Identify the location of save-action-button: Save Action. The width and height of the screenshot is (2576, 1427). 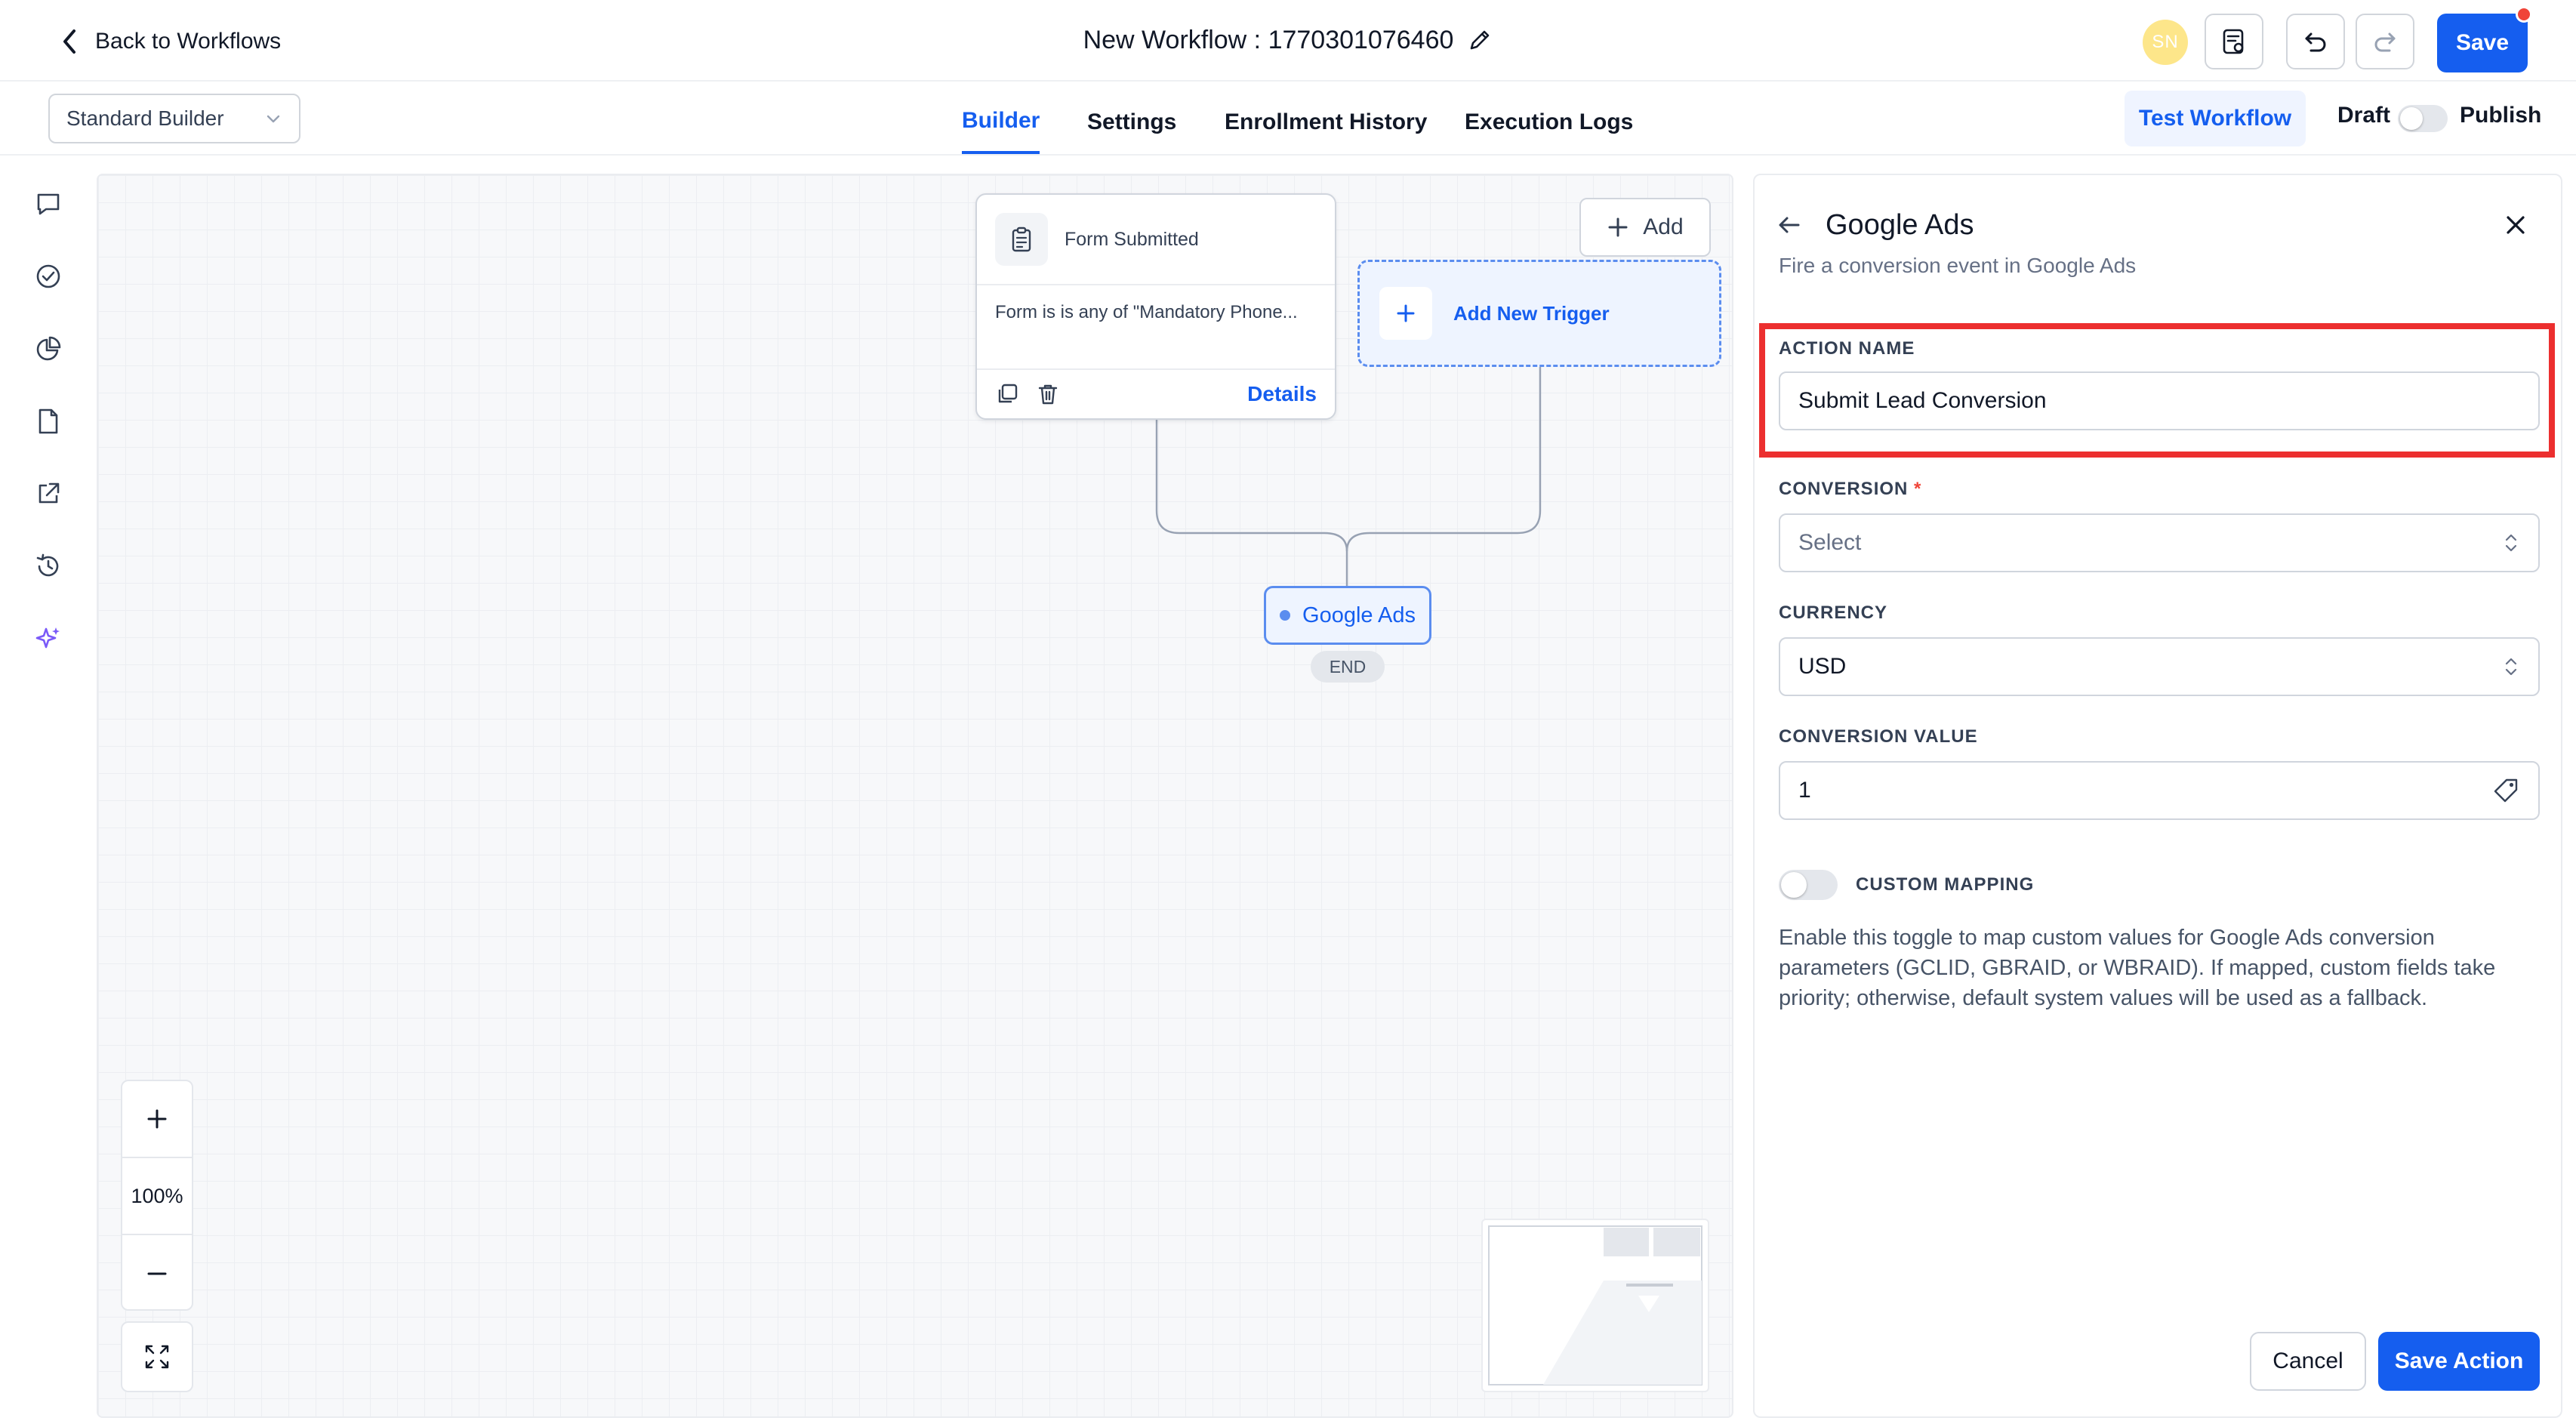
(2459, 1361).